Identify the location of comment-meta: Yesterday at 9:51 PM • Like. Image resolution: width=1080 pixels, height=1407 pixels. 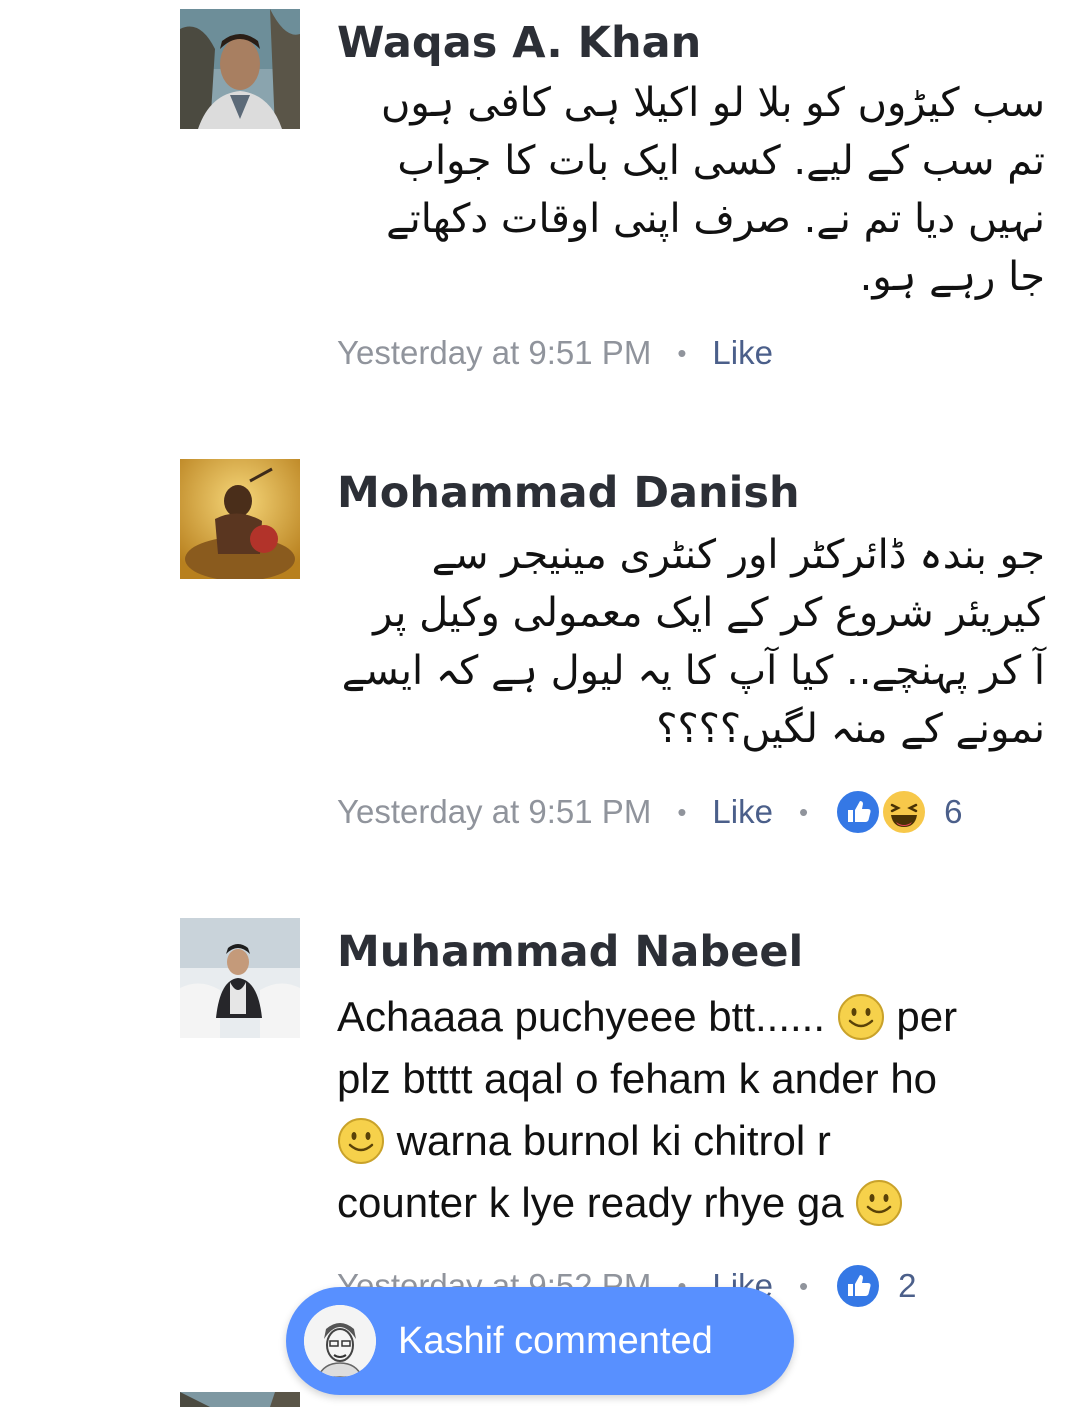
(555, 353).